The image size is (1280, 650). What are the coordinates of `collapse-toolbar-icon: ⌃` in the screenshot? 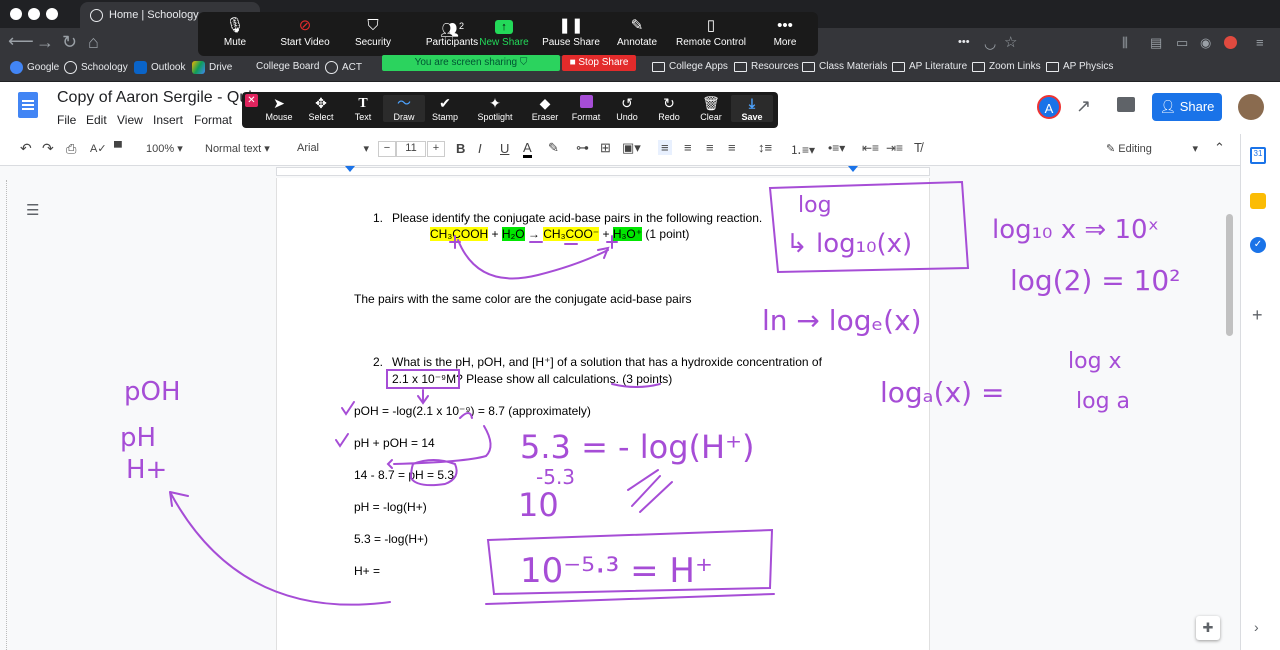 It's located at (1219, 148).